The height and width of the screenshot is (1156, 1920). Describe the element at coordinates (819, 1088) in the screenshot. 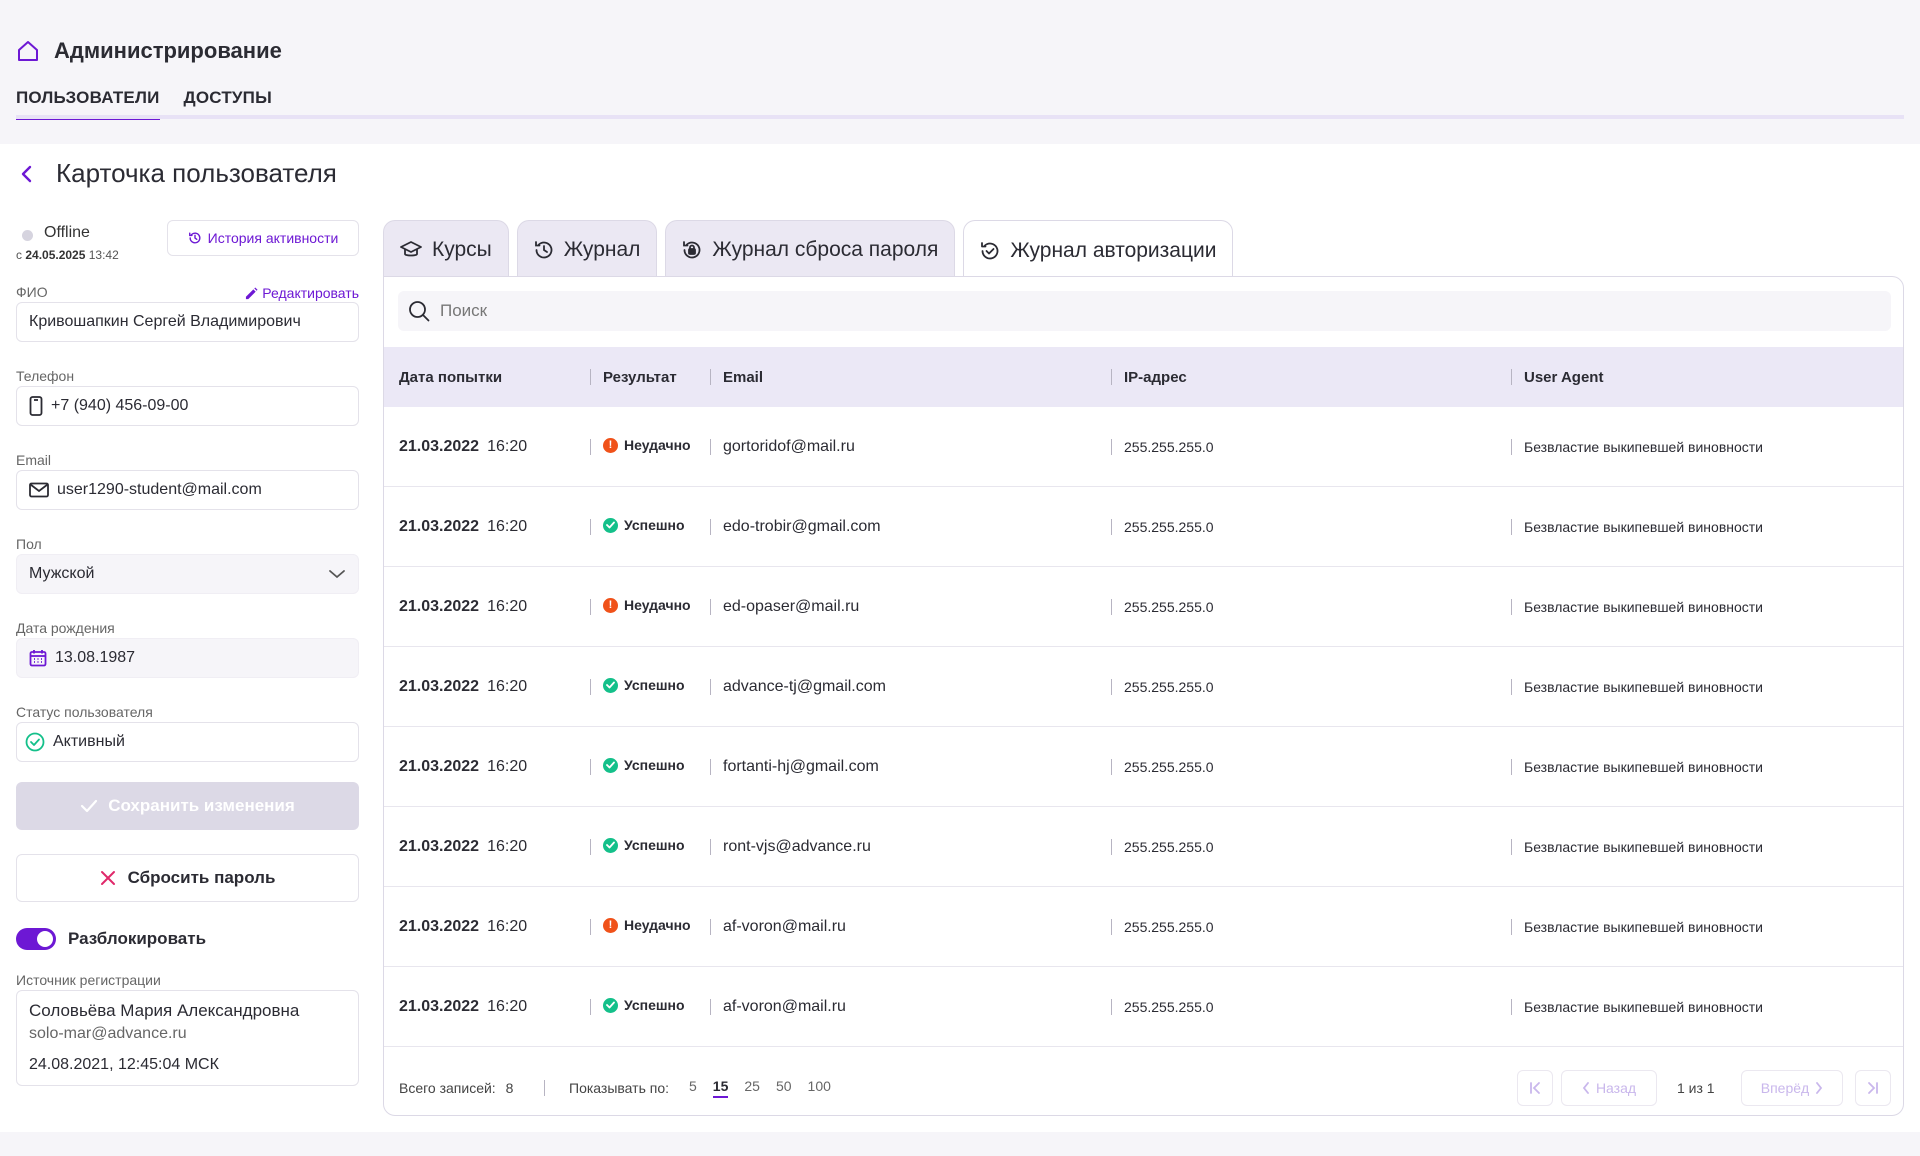

I see `per-page-option: 100` at that location.